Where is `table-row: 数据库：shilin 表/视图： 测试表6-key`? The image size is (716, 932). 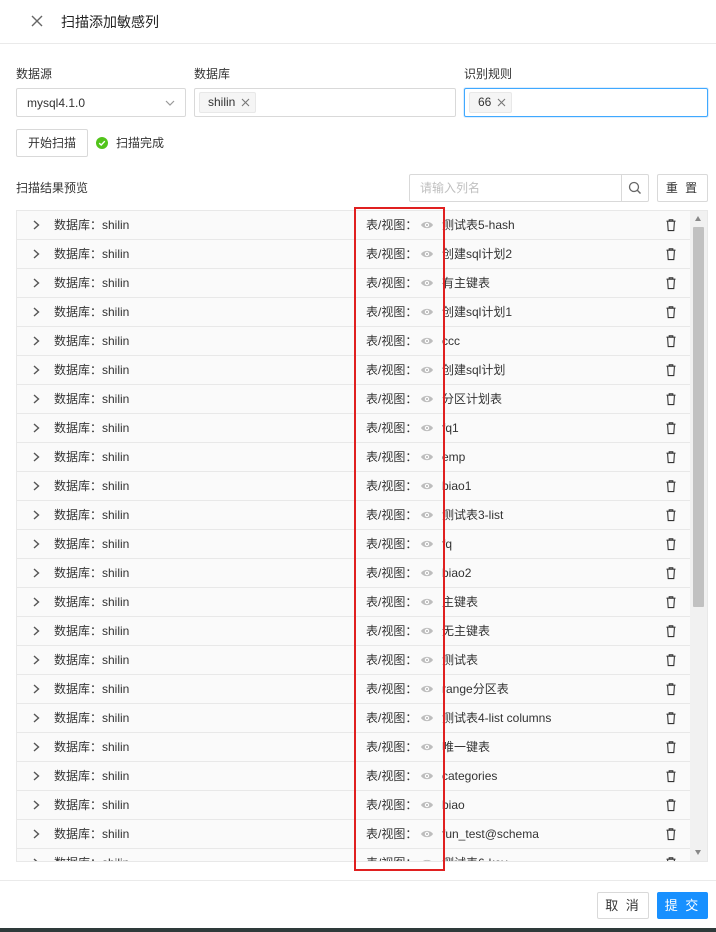 table-row: 数据库：shilin 表/视图： 测试表6-key is located at coordinates (354, 855).